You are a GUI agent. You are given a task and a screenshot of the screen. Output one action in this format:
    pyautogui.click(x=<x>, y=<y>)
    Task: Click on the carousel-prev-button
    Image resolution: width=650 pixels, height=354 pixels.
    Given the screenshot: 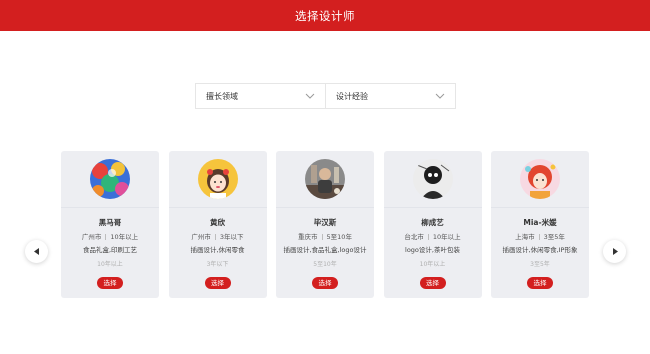 What is the action you would take?
    pyautogui.click(x=36, y=251)
    